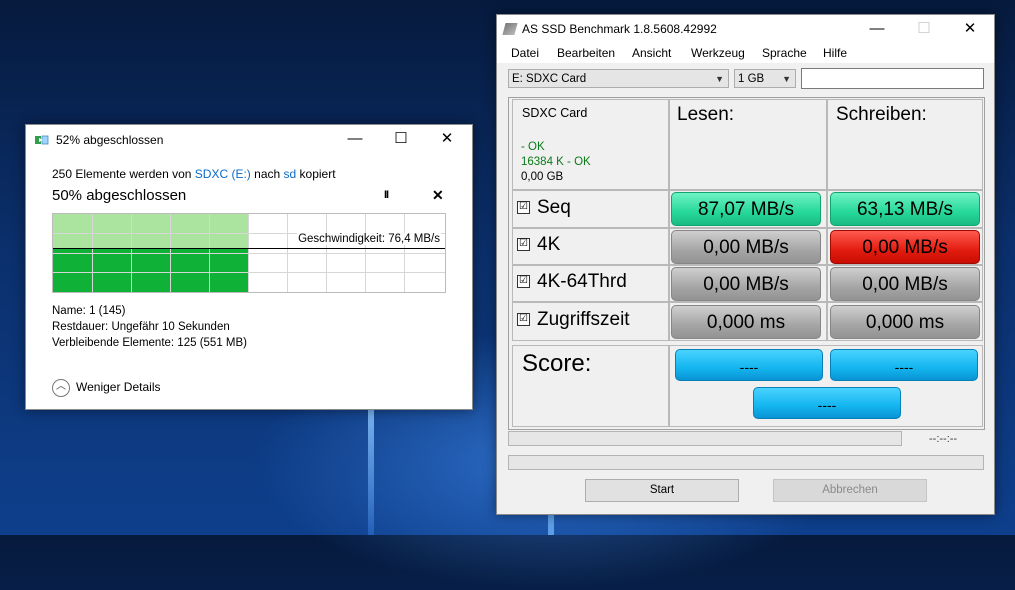  I want to click on device-name: SDXC Card, so click(555, 113).